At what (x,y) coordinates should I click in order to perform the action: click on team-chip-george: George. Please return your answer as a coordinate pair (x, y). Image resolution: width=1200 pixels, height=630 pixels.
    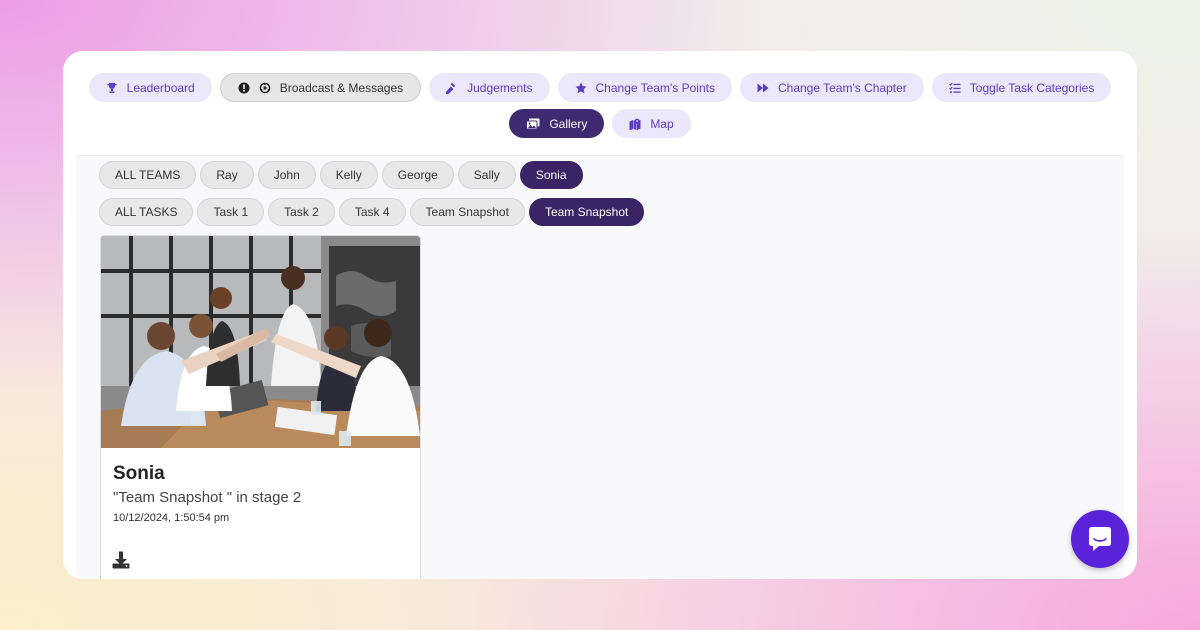
    Looking at the image, I should click on (417, 175).